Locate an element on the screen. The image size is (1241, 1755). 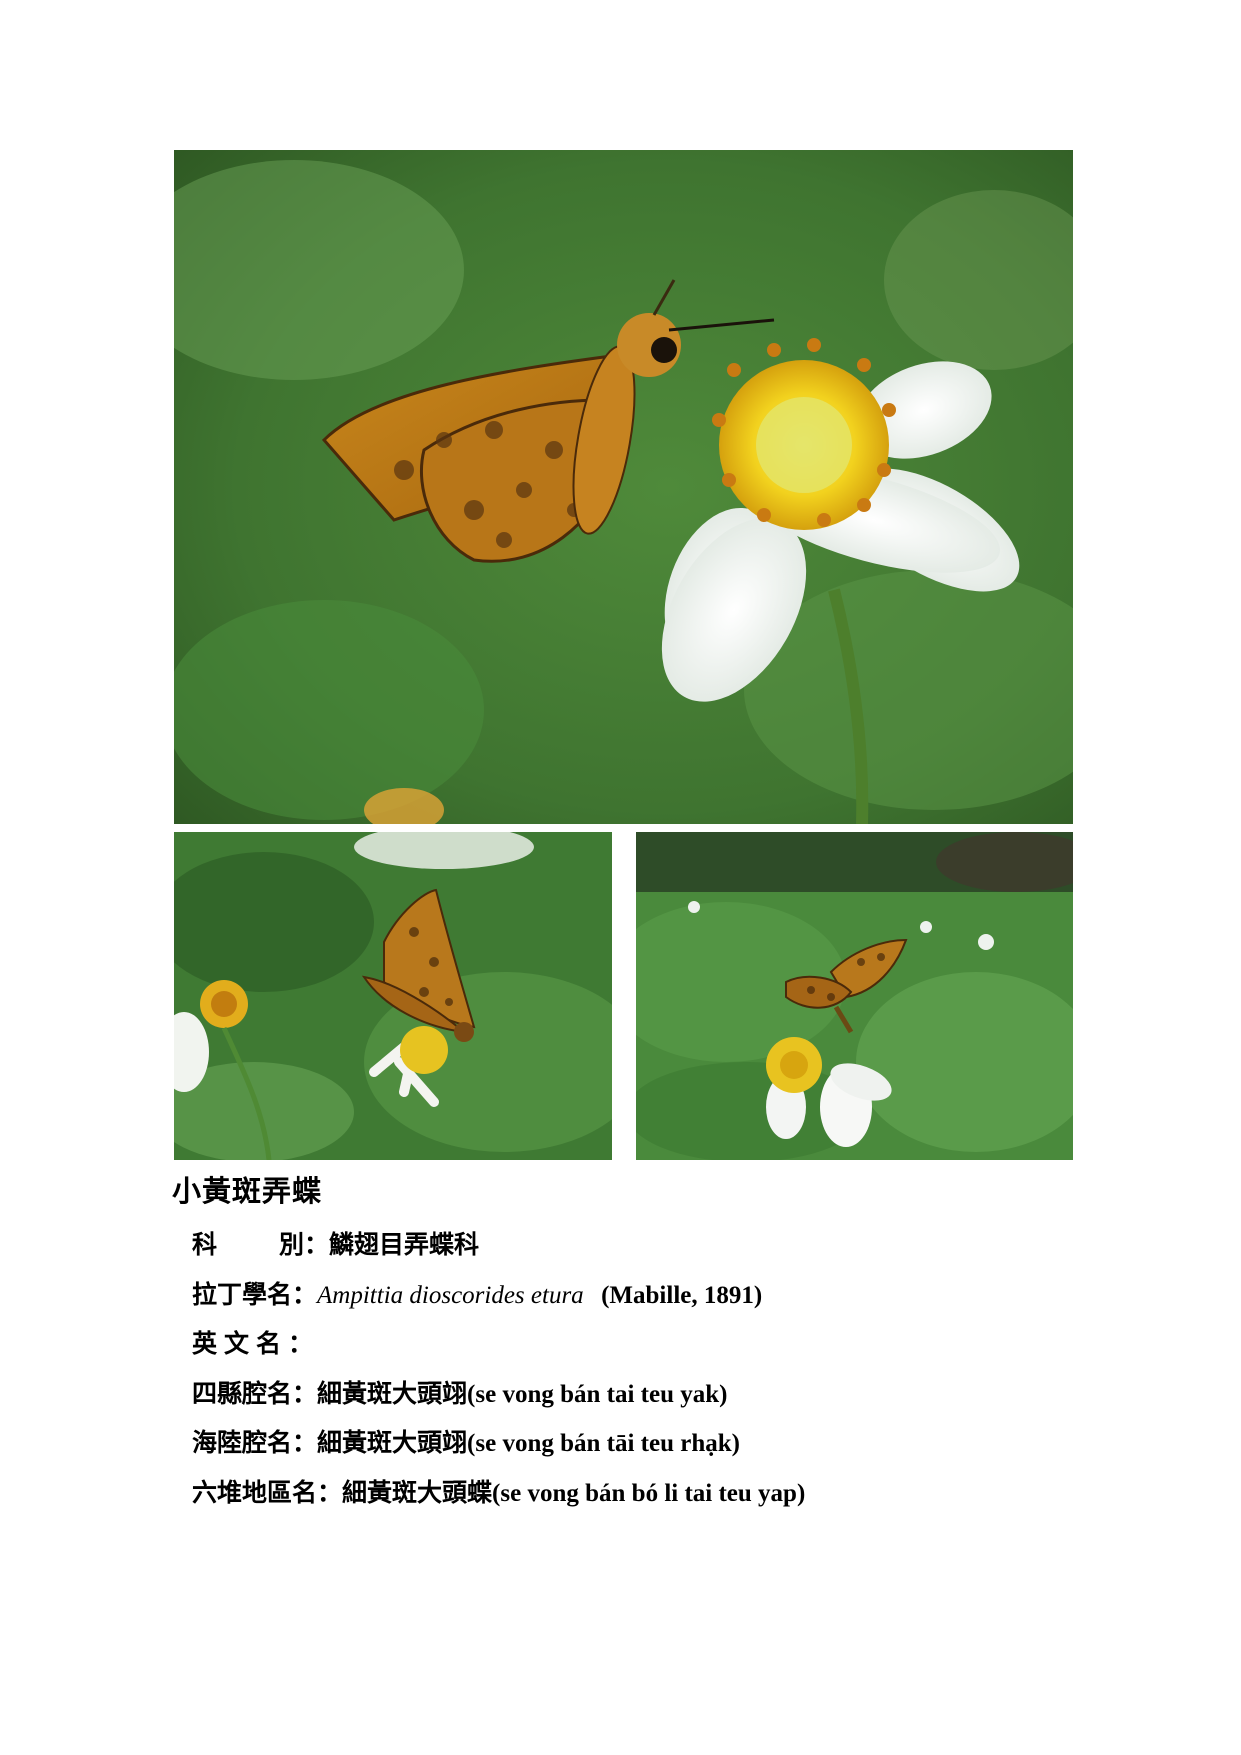
latin-name-value: Ampittia dioscorides etura is located at coordinates (450, 1295).